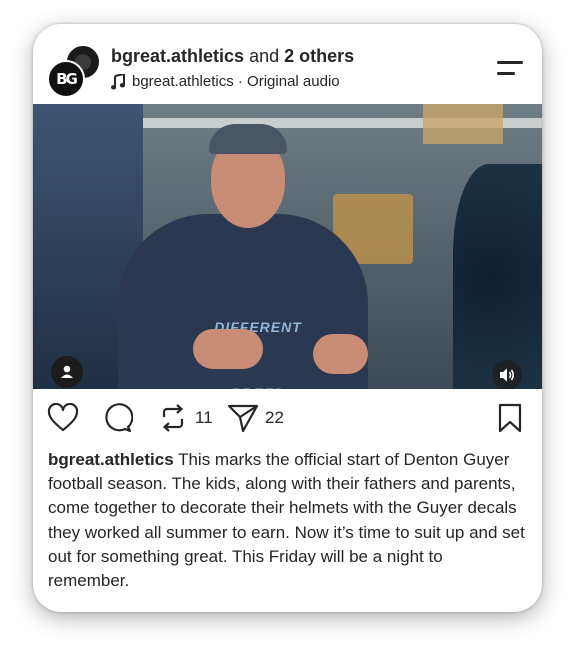 Image resolution: width=574 pixels, height=651 pixels. What do you see at coordinates (264, 56) in the screenshot?
I see `and-text: and` at bounding box center [264, 56].